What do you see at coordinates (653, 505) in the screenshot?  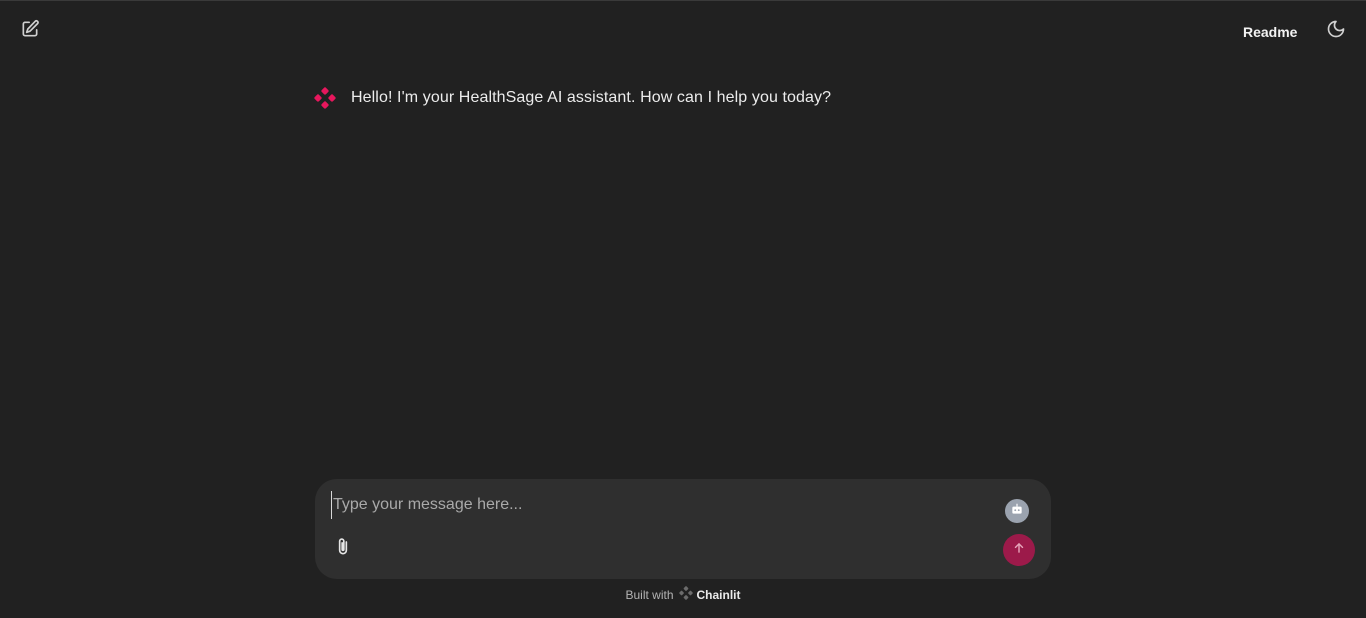 I see `message-input` at bounding box center [653, 505].